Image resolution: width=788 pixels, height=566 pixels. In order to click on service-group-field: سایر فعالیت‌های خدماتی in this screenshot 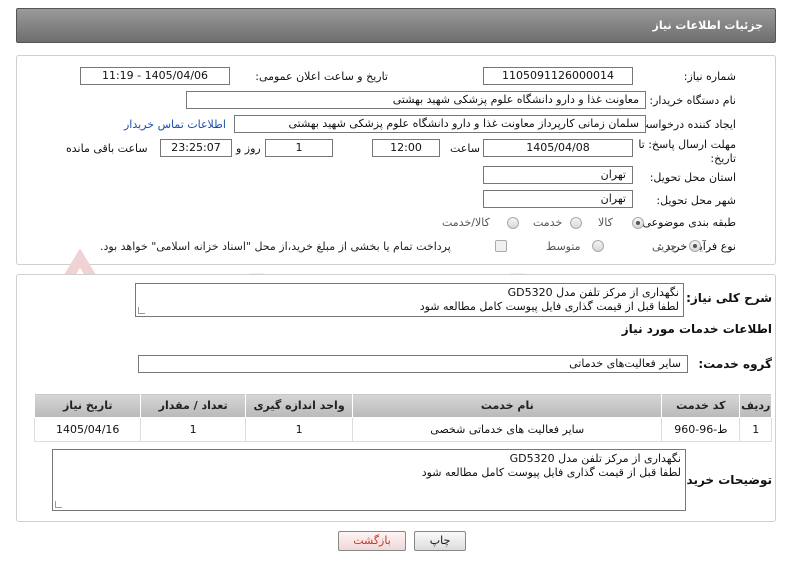, I will do `click(413, 364)`.